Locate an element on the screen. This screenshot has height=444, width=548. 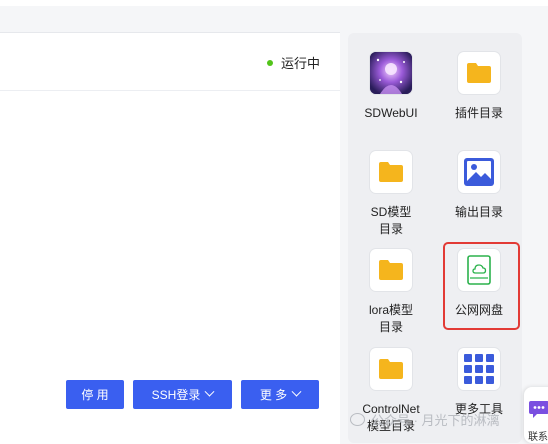
tool-sdwebui: SDWebUI is located at coordinates (391, 87).